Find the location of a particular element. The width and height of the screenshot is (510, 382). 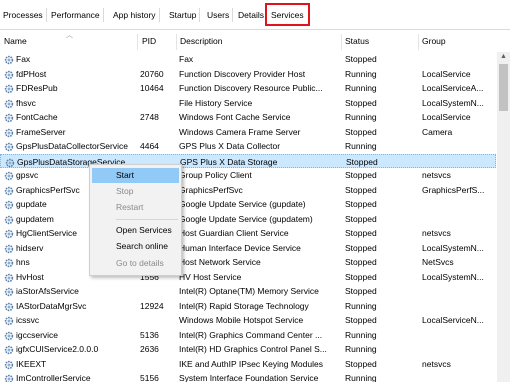

tab-processes: Processes is located at coordinates (23, 15).